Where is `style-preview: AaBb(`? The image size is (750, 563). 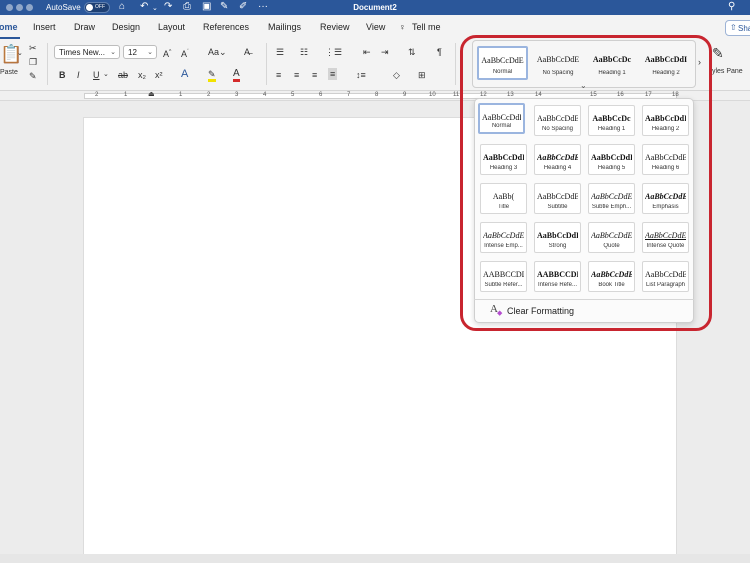
style-preview: AaBb( is located at coordinates (503, 196).